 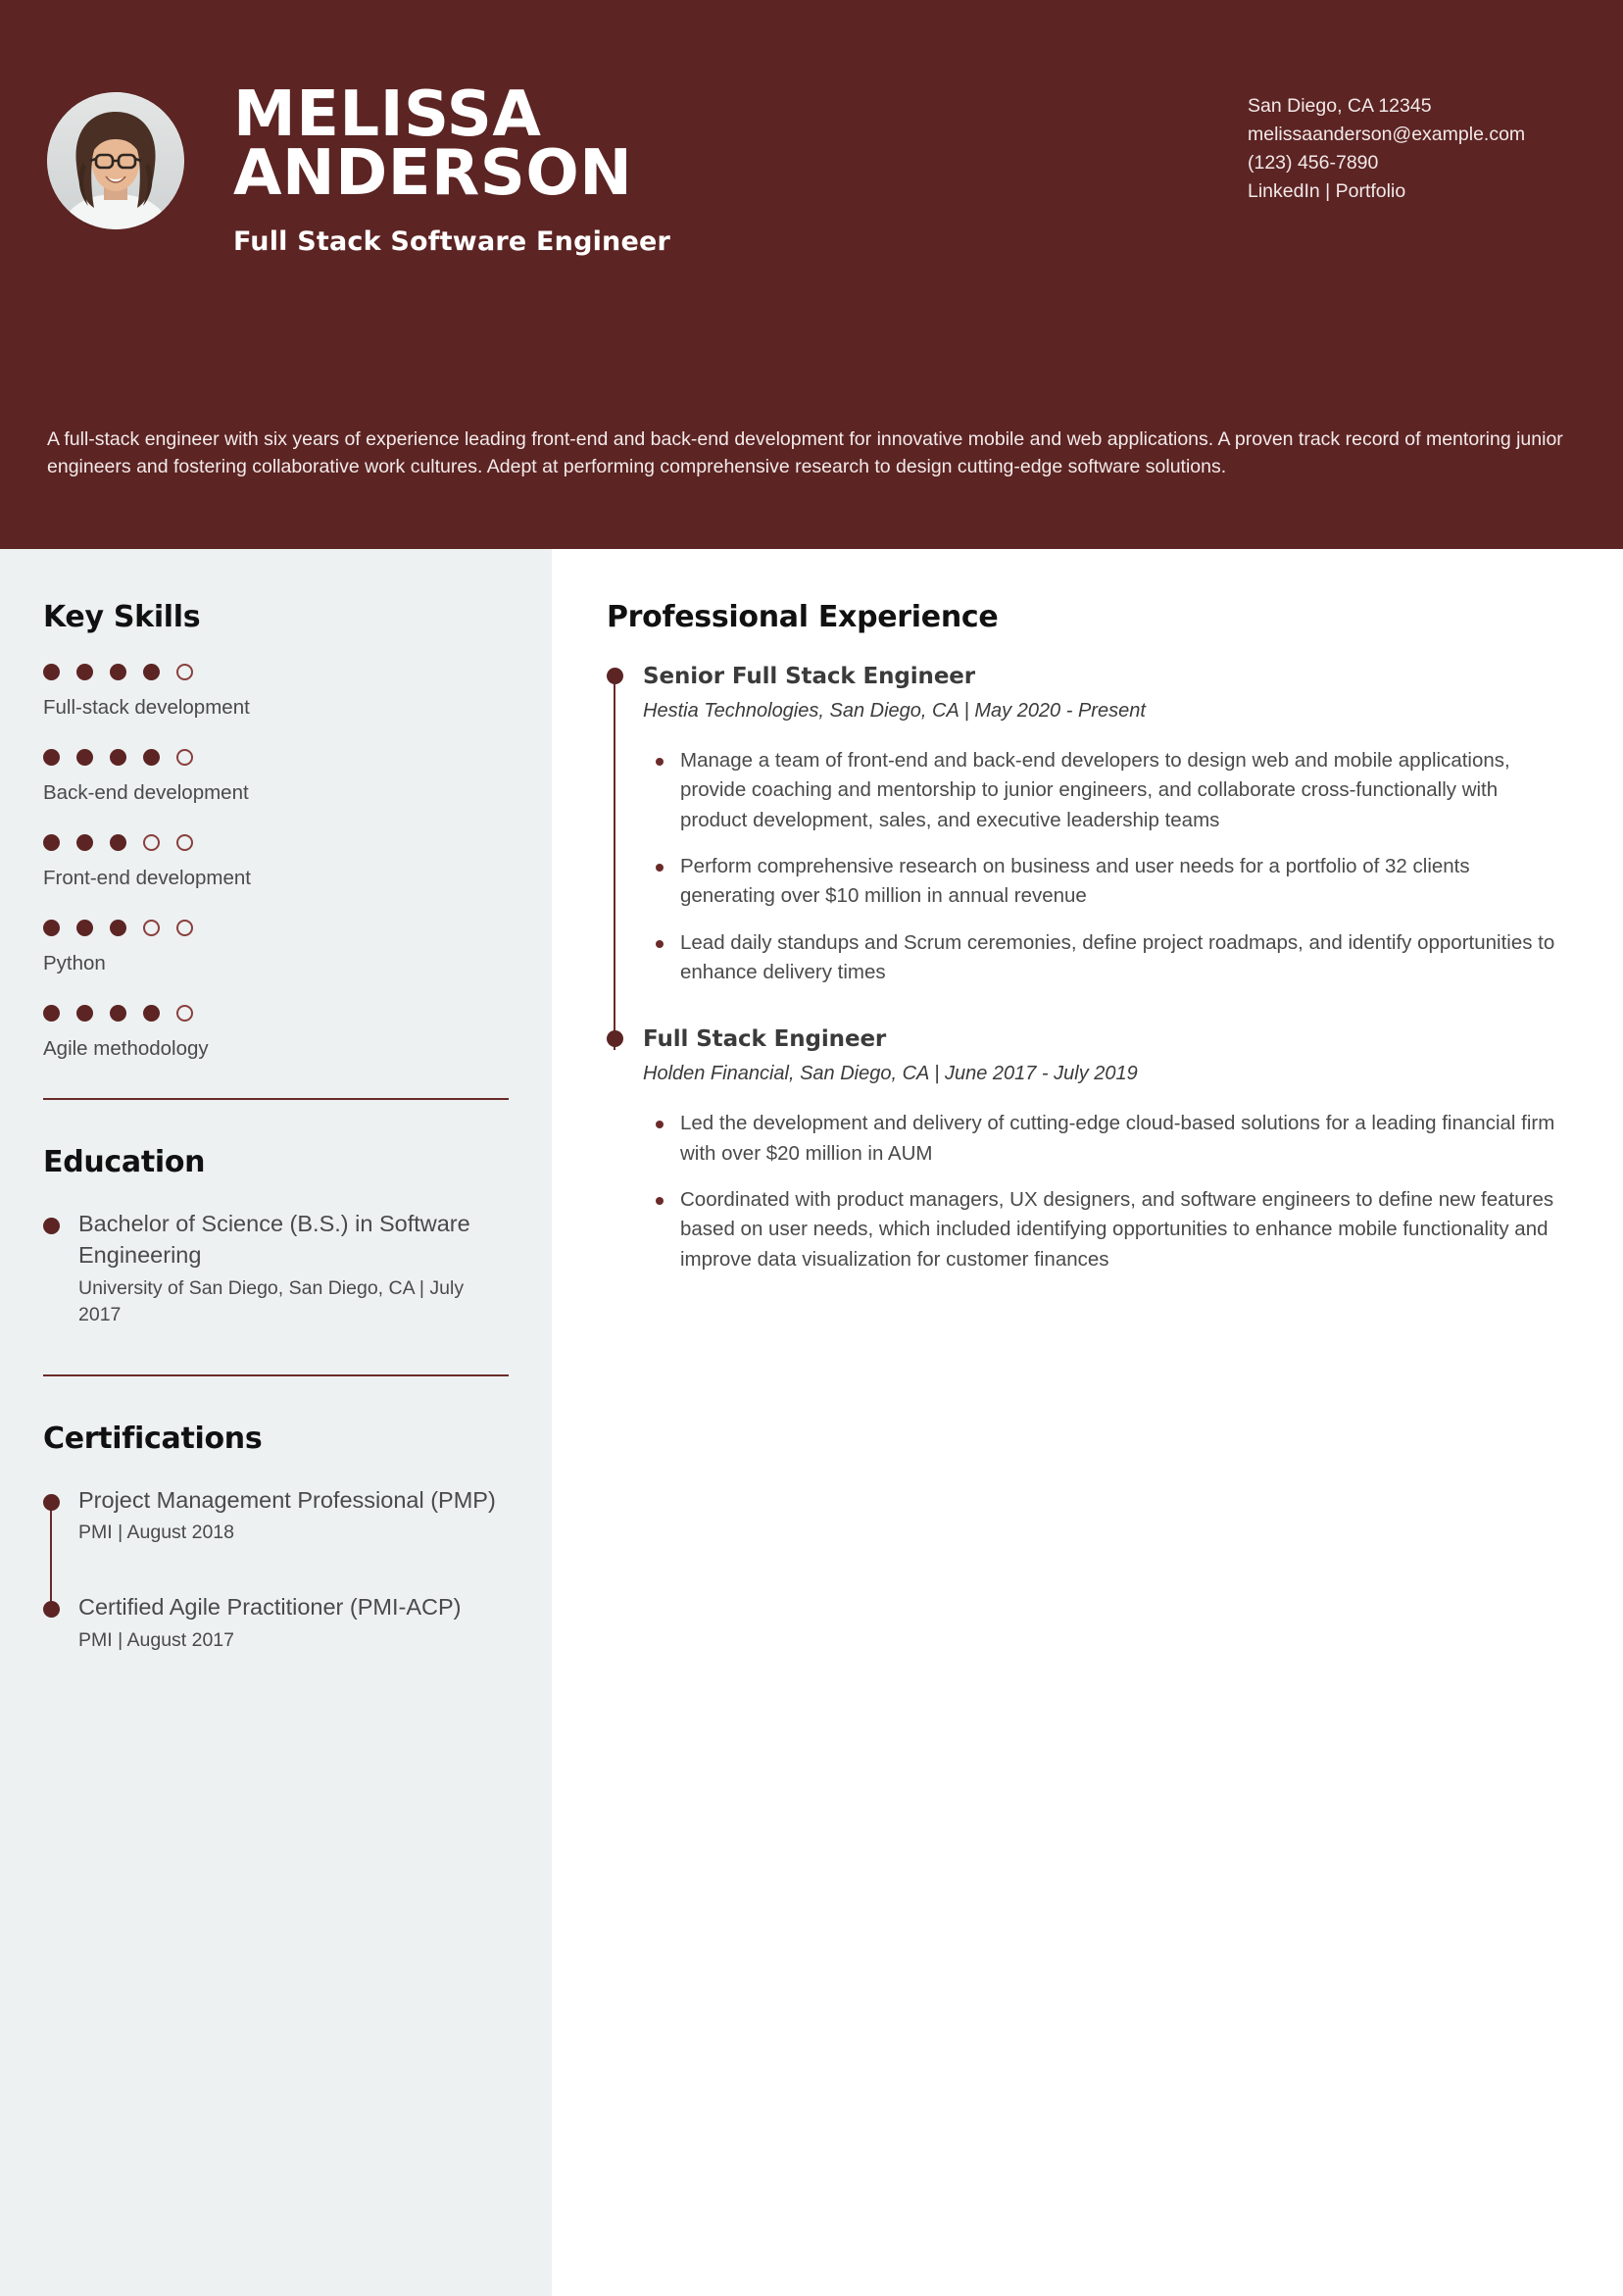 I want to click on certifications-heading: Certifications, so click(x=153, y=1438).